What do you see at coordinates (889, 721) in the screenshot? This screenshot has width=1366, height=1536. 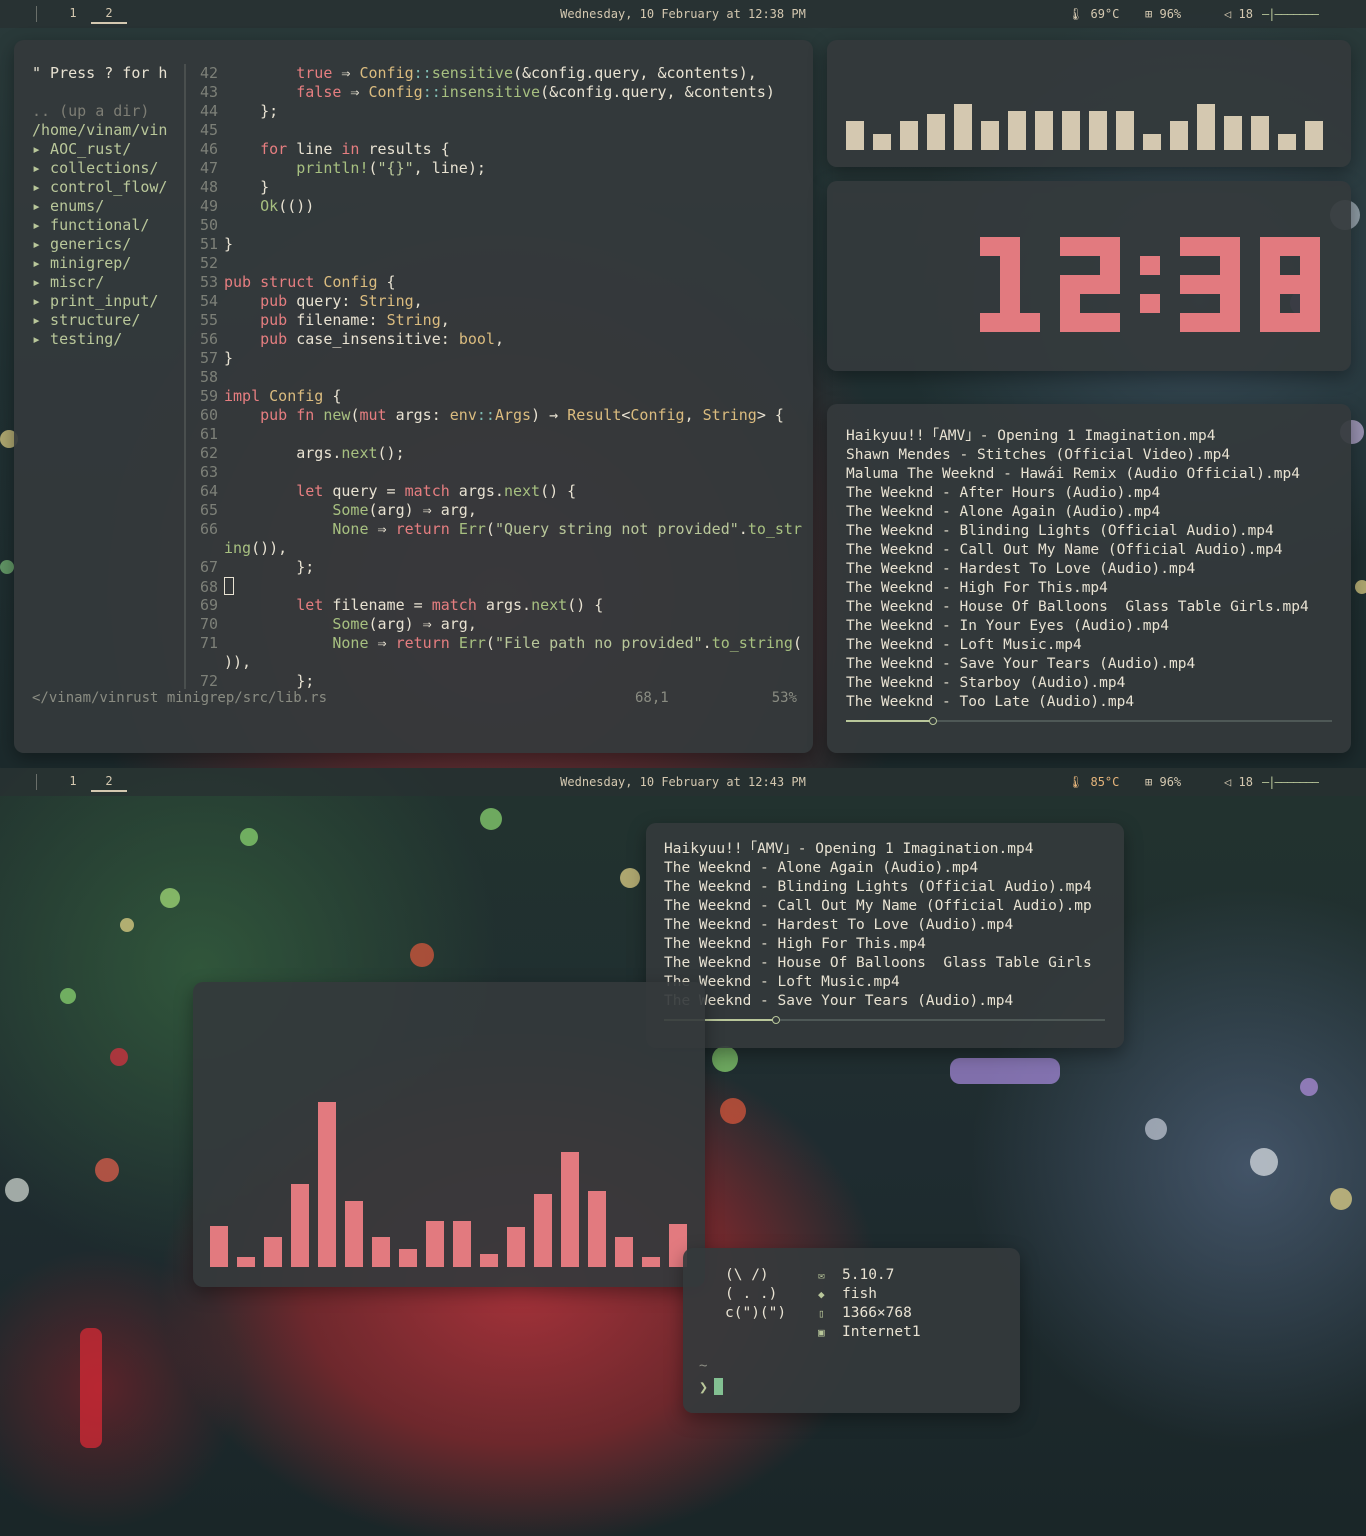 I see `progress-fill` at bounding box center [889, 721].